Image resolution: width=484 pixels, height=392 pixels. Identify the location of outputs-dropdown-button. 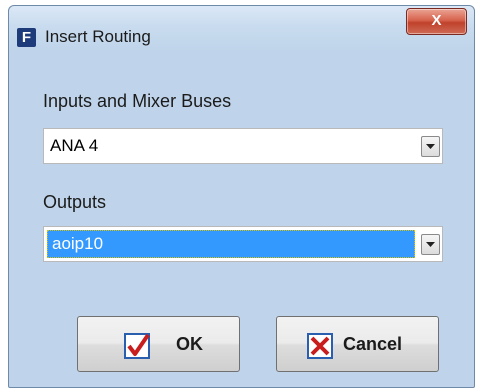
(430, 244).